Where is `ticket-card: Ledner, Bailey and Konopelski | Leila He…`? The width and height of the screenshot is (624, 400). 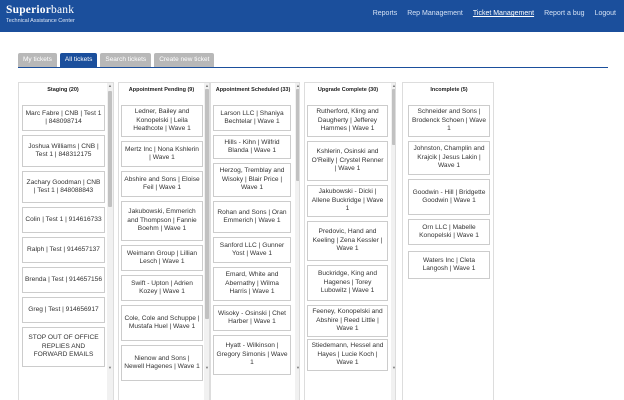
ticket-card: Ledner, Bailey and Konopelski | Leila He… is located at coordinates (162, 121).